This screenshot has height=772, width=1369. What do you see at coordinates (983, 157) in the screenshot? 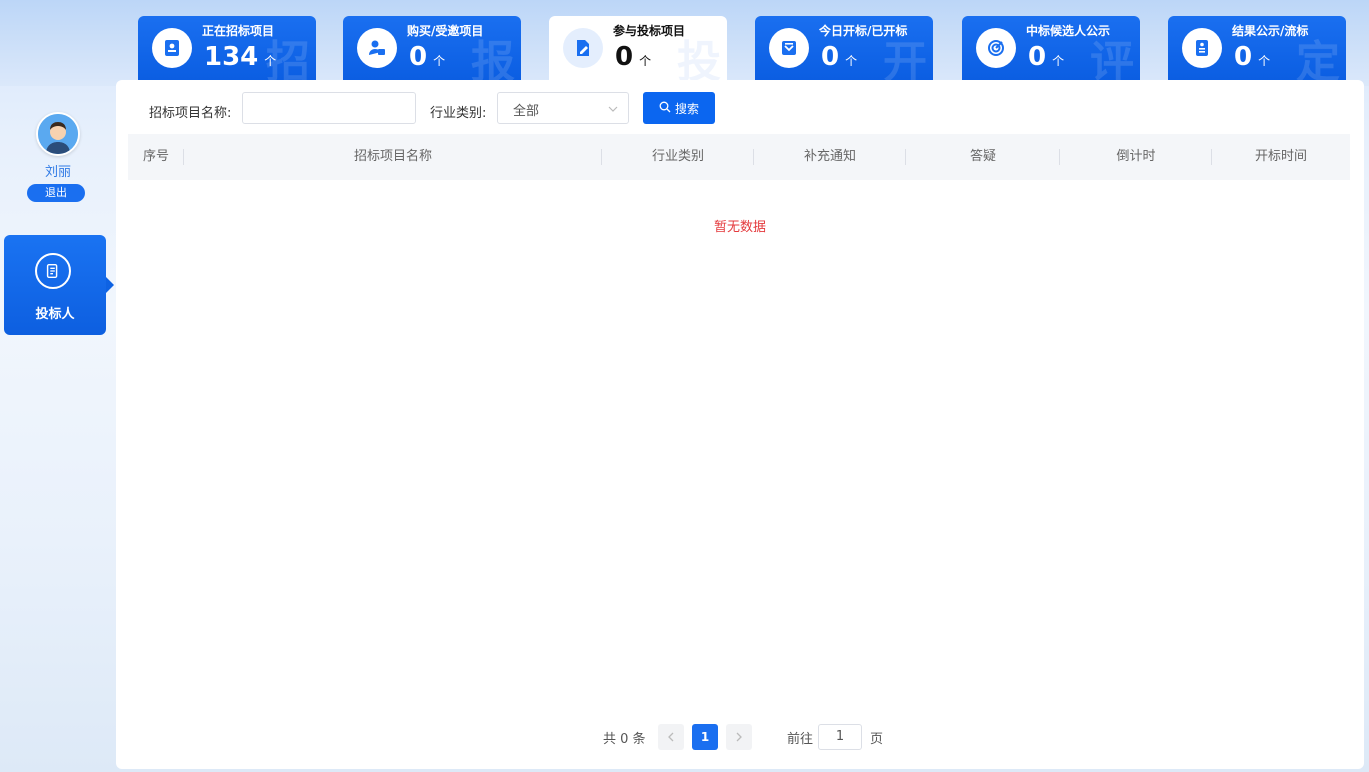
I see `col-header-qa: 答疑` at bounding box center [983, 157].